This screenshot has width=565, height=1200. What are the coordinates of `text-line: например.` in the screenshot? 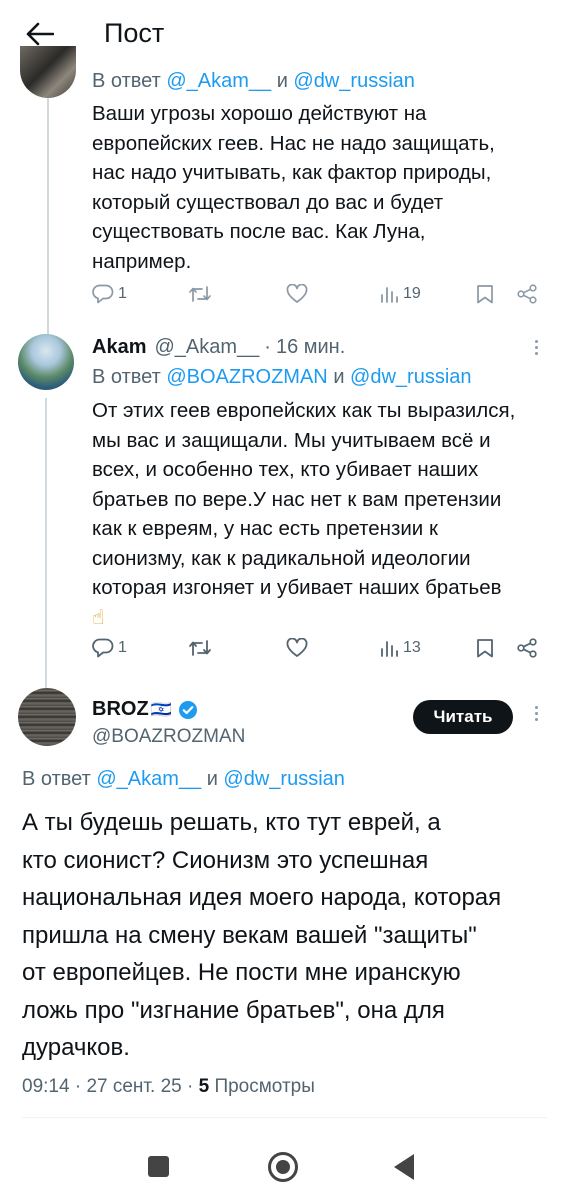 It's located at (142, 261).